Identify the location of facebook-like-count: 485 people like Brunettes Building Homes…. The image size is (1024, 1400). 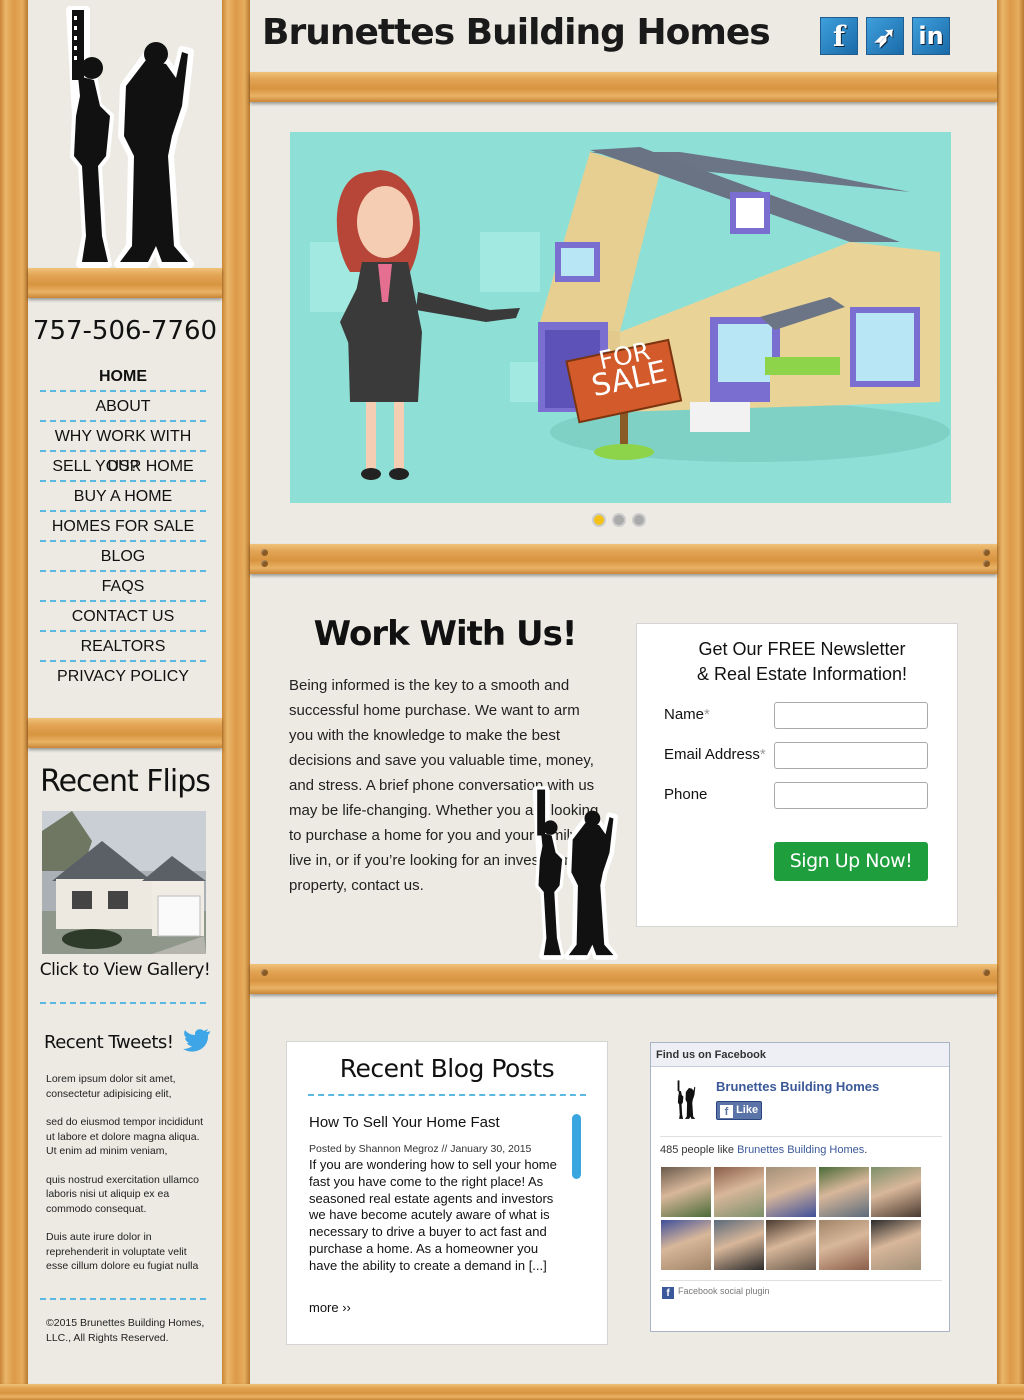
(763, 1150).